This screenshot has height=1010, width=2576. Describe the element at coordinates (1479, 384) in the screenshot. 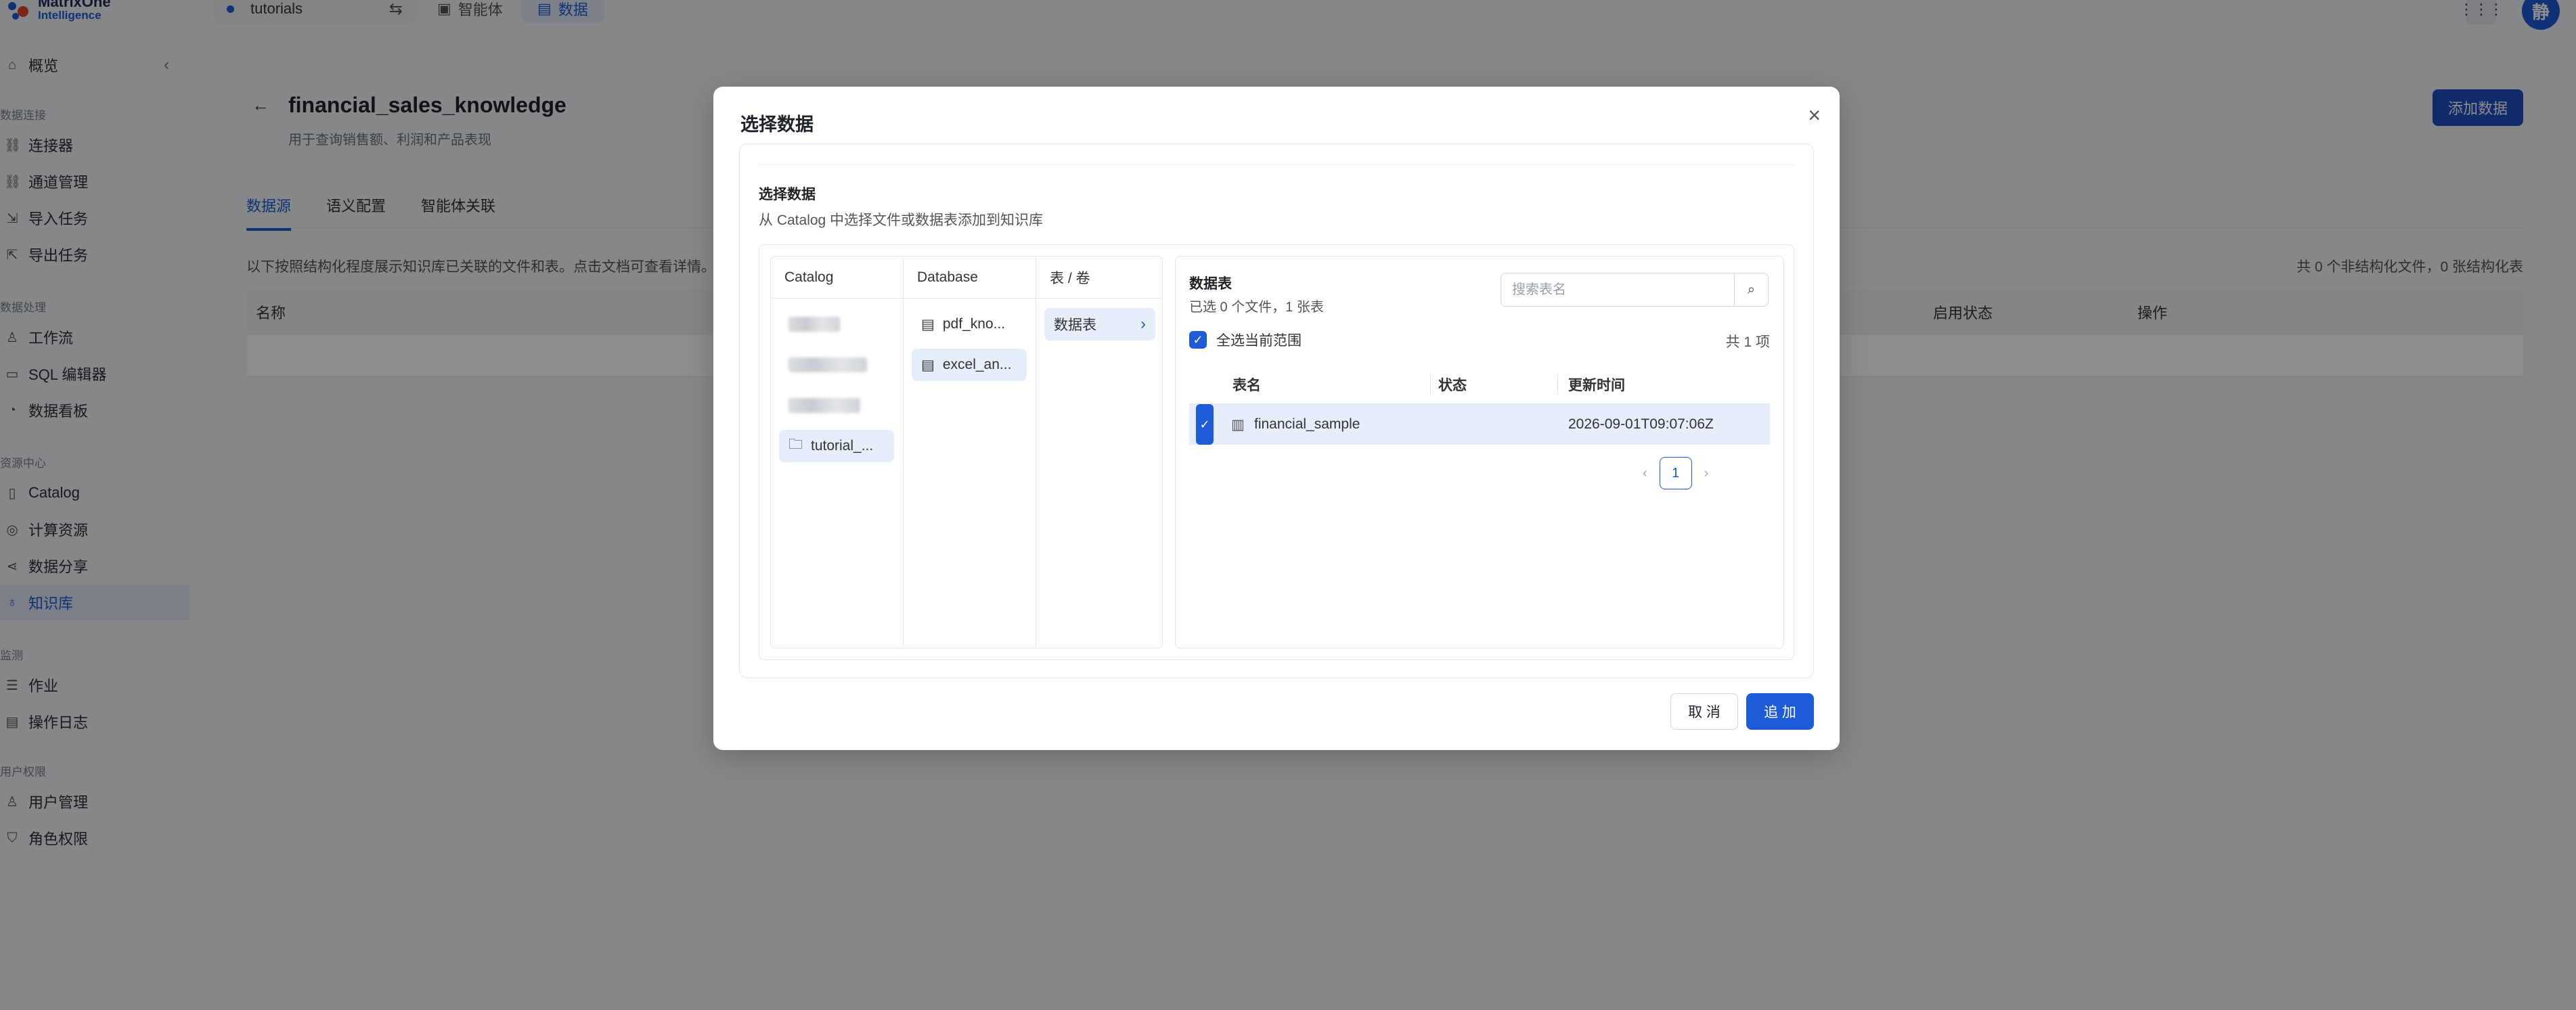

I see `table-header: 表名 状态 更新时间` at that location.